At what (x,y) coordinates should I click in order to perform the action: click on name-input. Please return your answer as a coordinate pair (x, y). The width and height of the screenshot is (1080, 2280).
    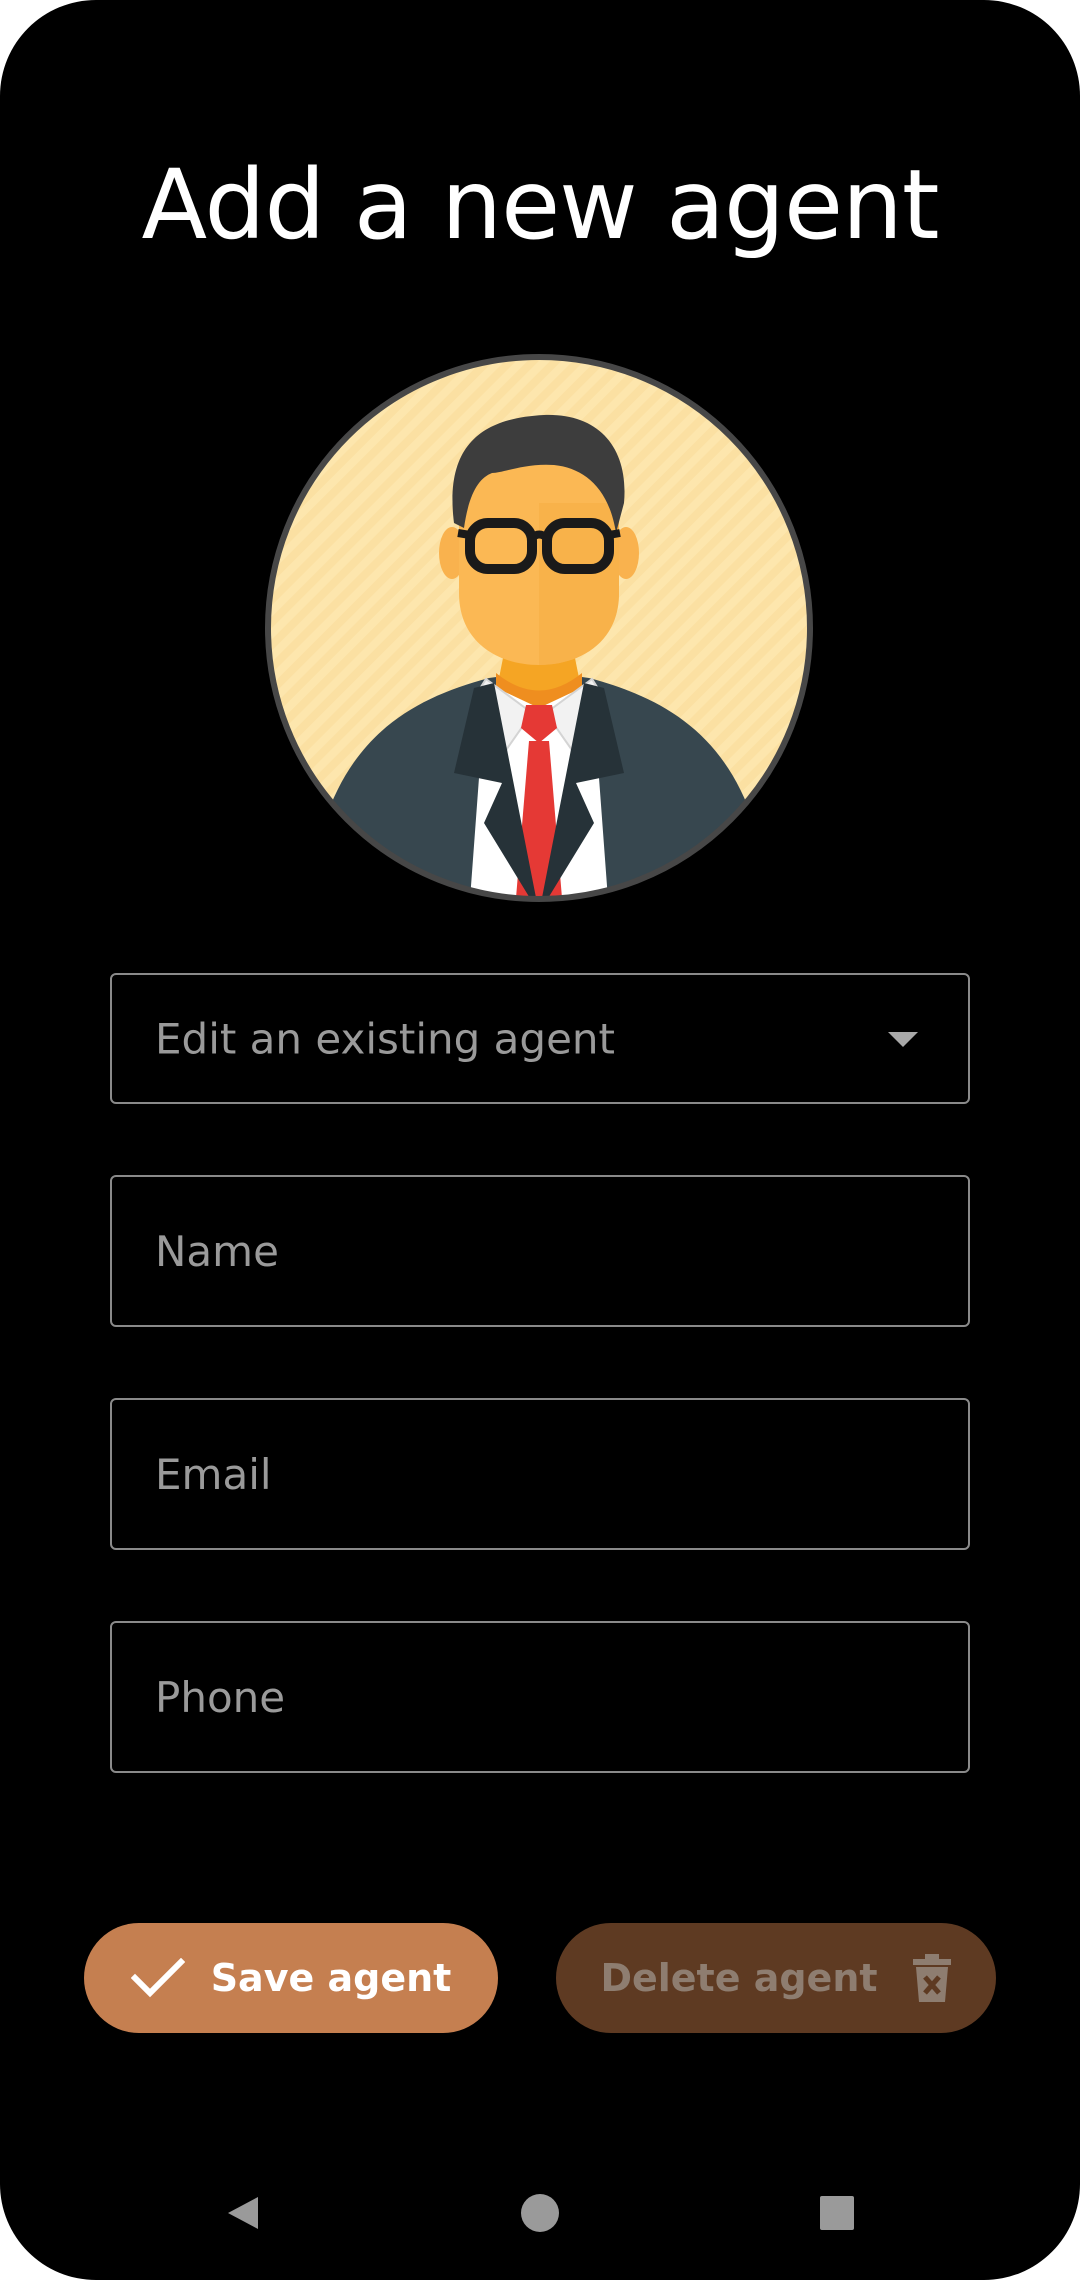
    Looking at the image, I should click on (540, 1251).